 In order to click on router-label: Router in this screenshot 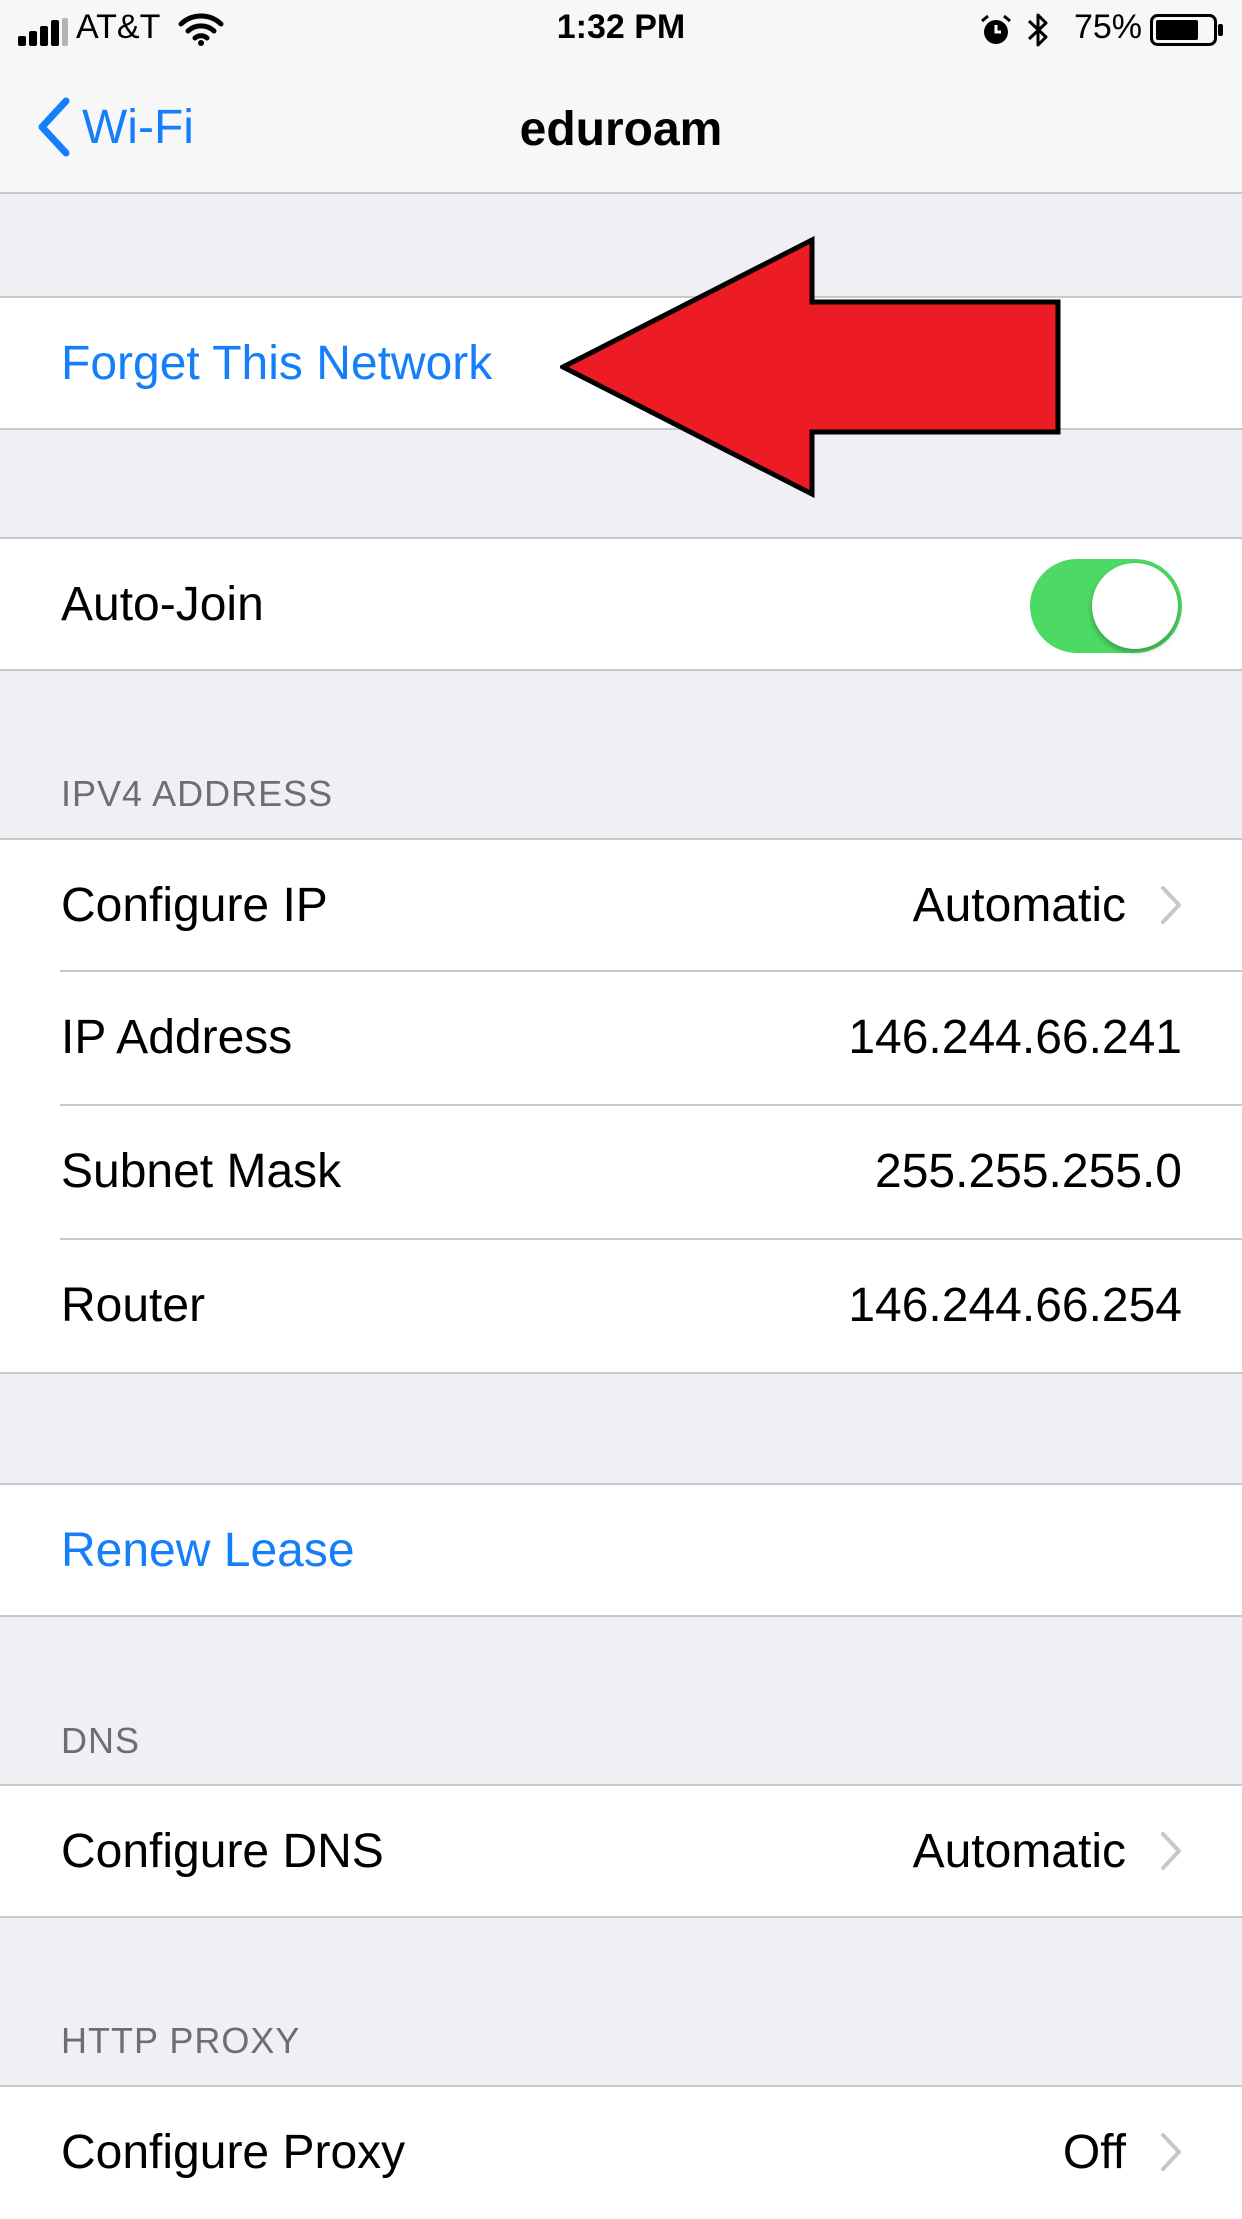, I will do `click(133, 1305)`.